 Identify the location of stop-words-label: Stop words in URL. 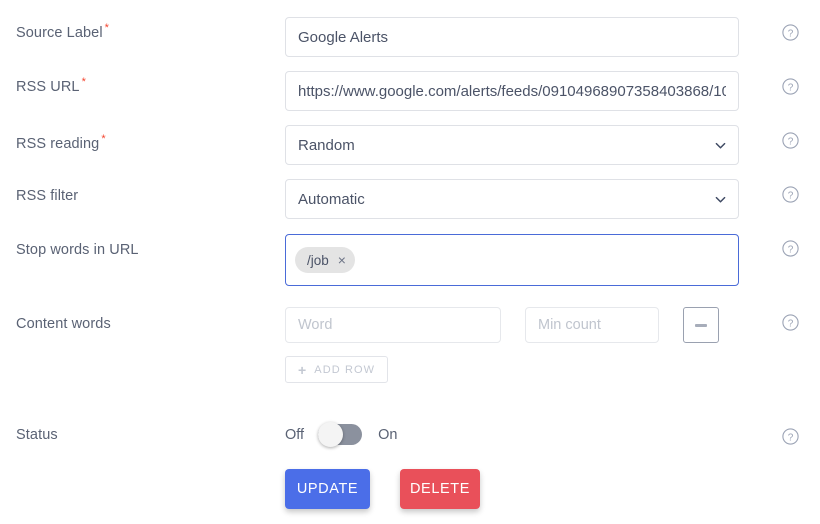
(77, 250).